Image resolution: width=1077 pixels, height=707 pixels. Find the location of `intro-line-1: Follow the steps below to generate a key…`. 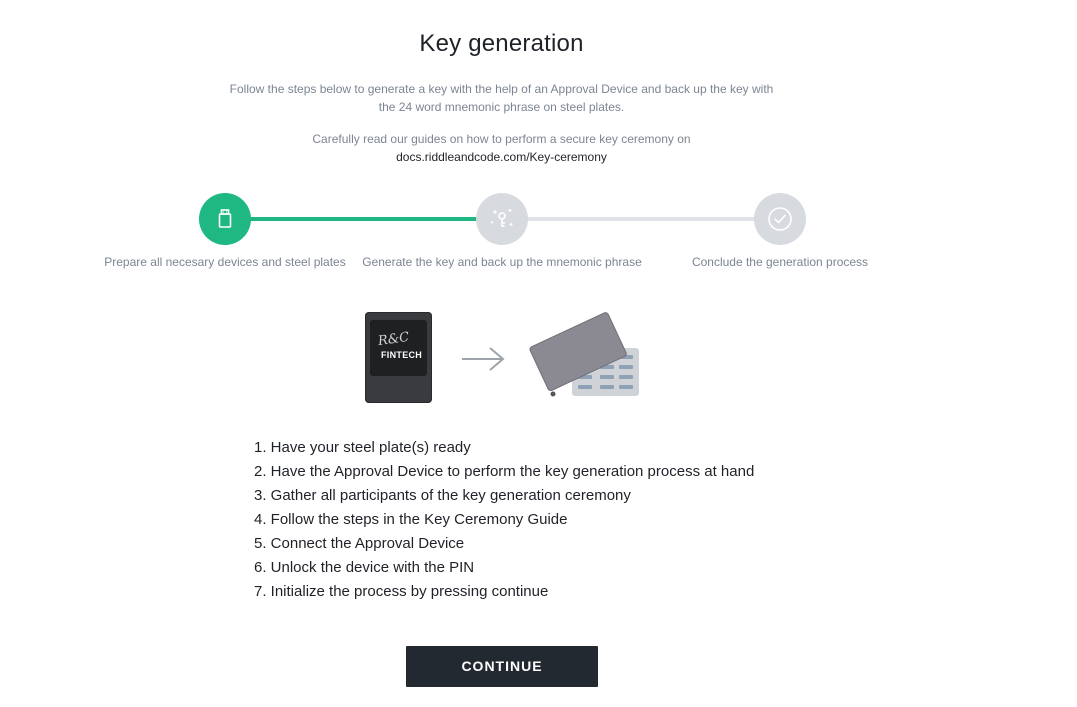

intro-line-1: Follow the steps below to generate a key… is located at coordinates (501, 89).